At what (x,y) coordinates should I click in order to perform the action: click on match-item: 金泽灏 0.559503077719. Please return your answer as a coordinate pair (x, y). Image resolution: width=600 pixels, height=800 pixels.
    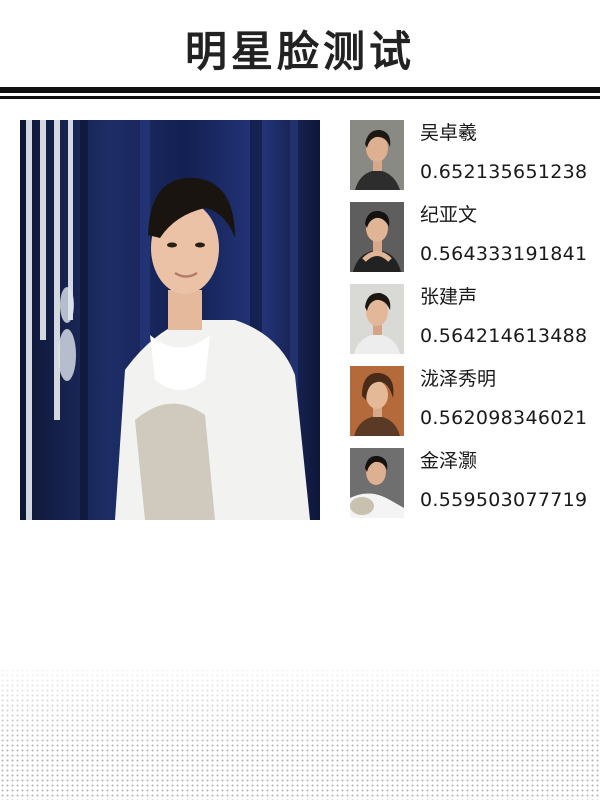
    Looking at the image, I should click on (472, 483).